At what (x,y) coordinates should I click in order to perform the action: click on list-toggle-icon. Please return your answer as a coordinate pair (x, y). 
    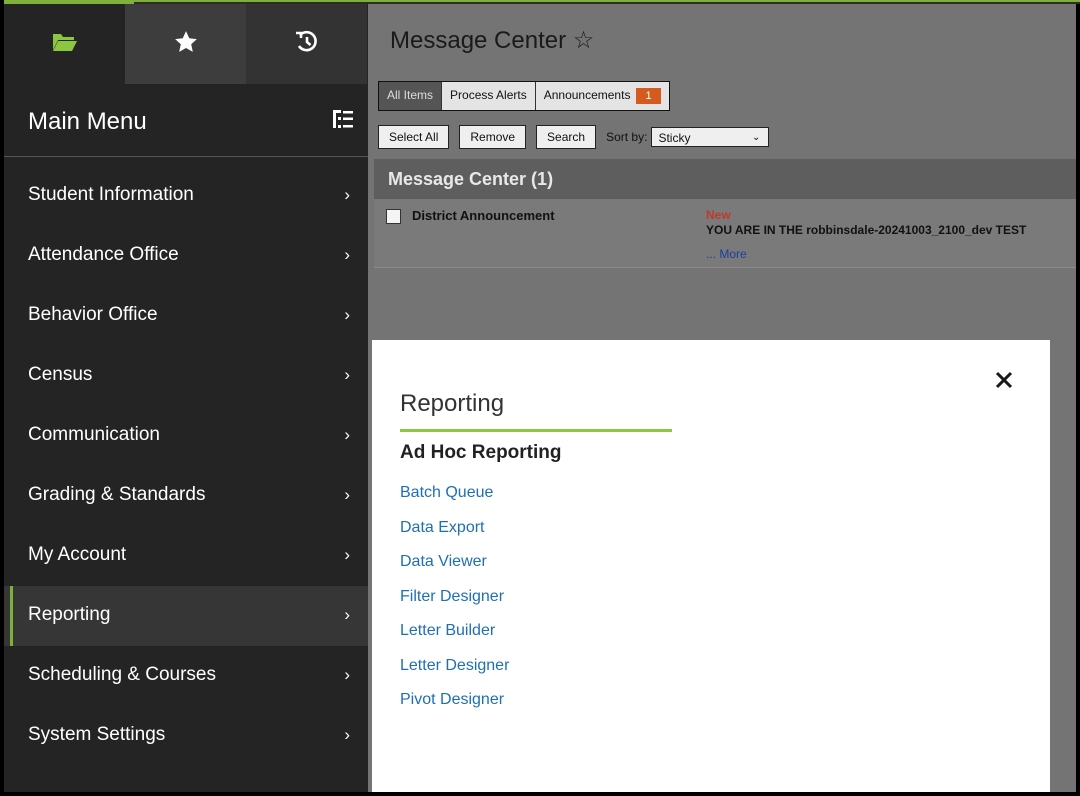
    Looking at the image, I should click on (344, 120).